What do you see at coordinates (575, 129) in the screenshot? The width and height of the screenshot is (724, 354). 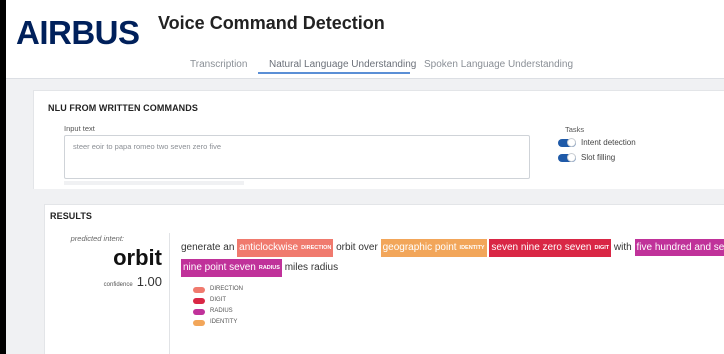 I see `tasks-label: Tasks` at bounding box center [575, 129].